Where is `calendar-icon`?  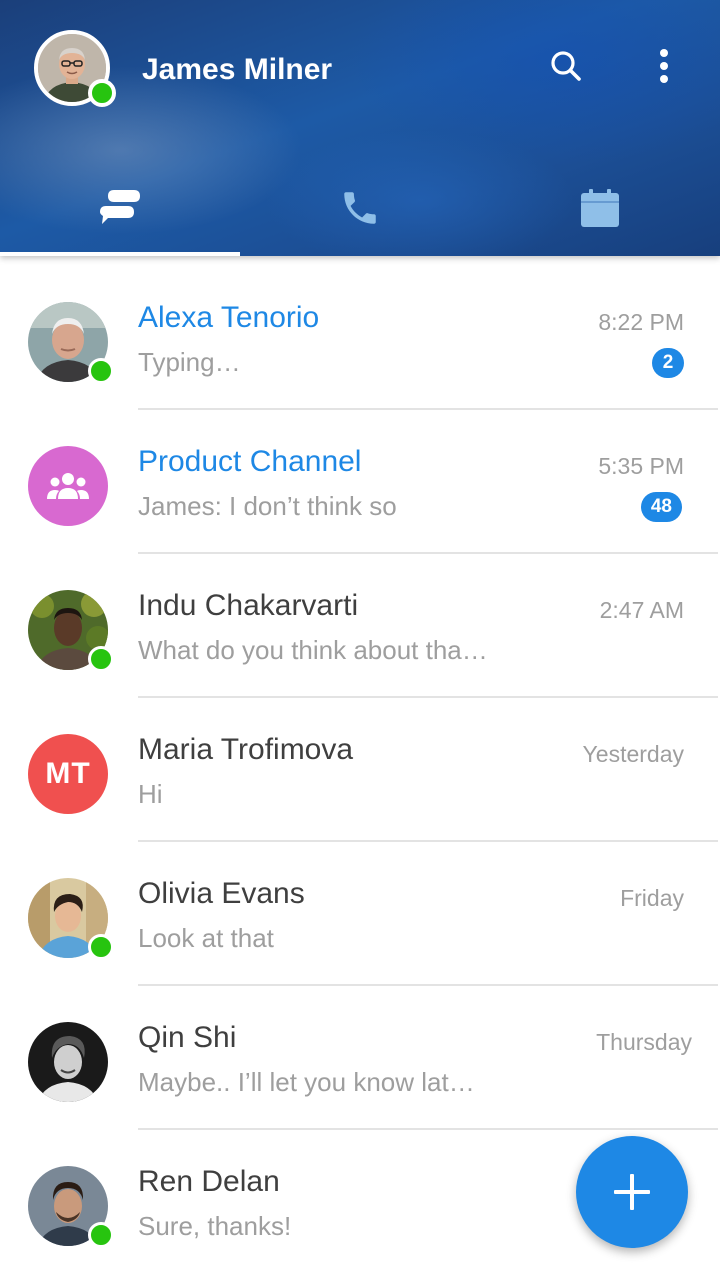
calendar-icon is located at coordinates (600, 208).